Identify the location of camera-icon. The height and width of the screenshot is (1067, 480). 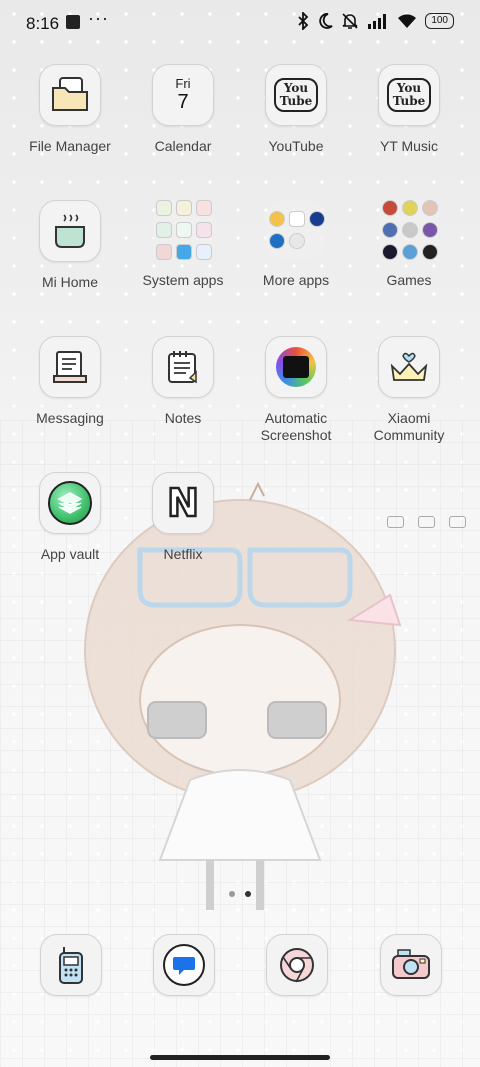
(411, 964).